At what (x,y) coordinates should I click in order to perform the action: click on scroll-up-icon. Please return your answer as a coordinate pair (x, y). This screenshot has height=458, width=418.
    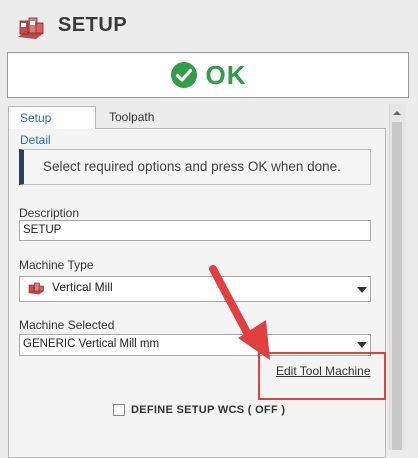
    Looking at the image, I should click on (397, 113).